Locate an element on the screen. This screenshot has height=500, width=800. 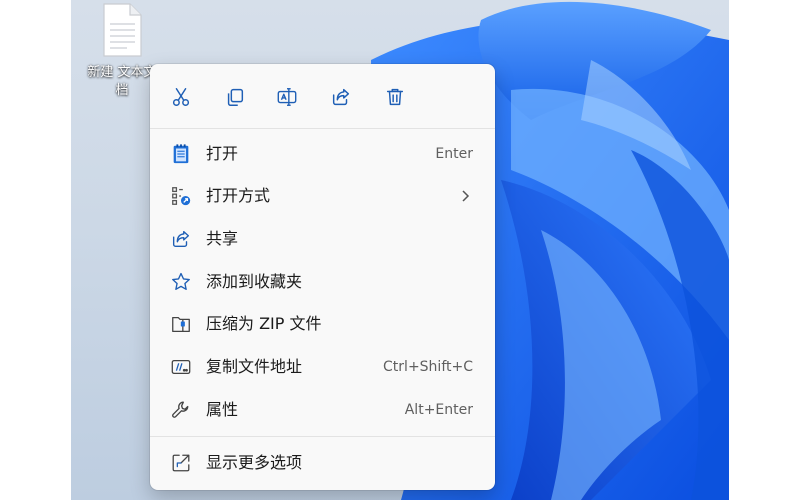
menu-item-label: 压缩为 ZIP 文件 is located at coordinates (264, 323).